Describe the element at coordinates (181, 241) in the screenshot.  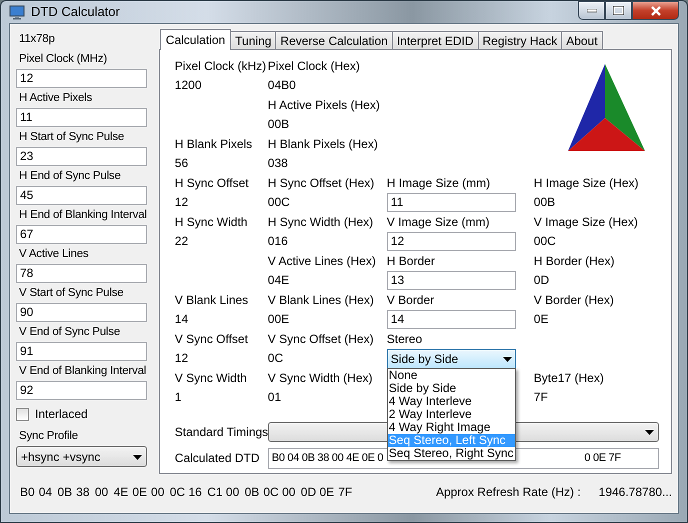
I see `field-value: 22` at that location.